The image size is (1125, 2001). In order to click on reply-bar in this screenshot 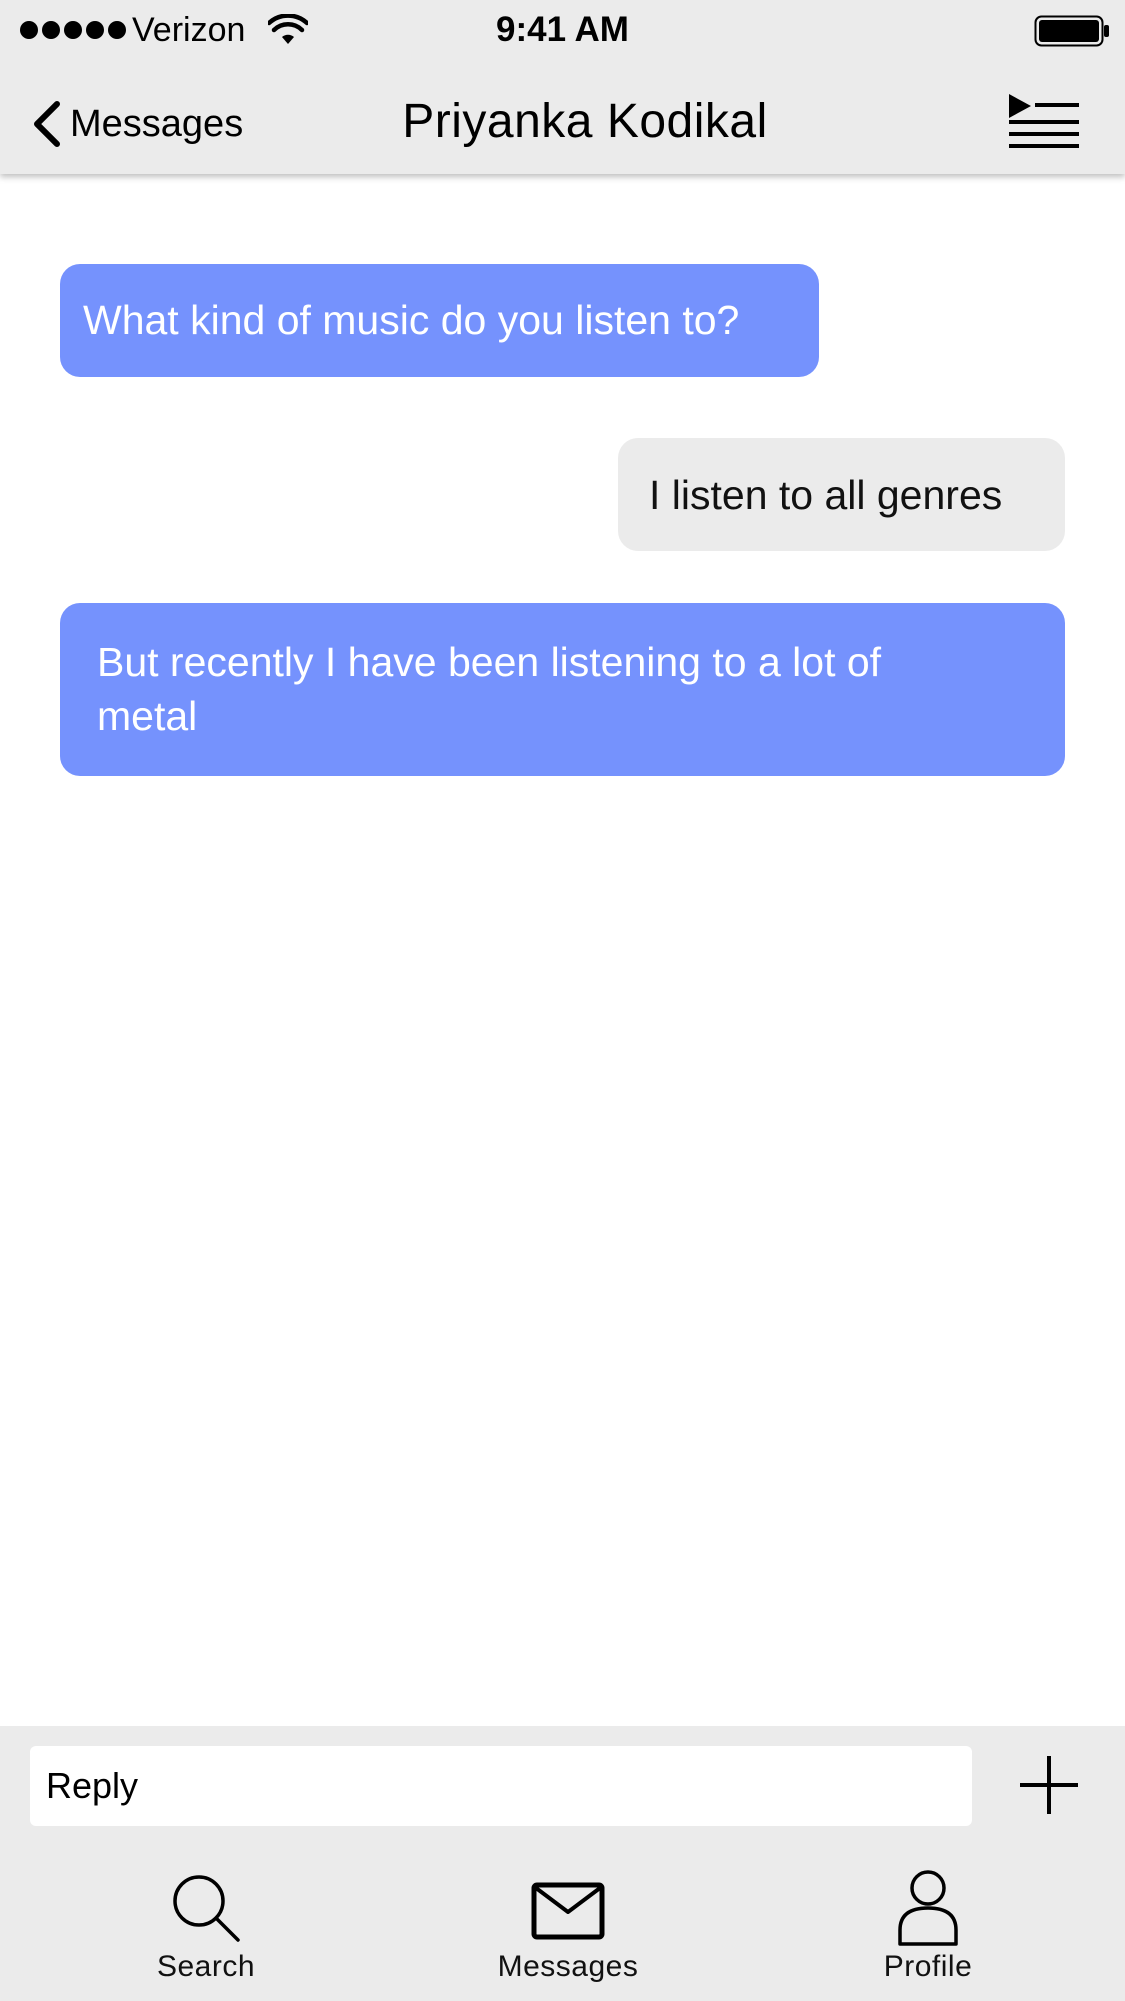, I will do `click(562, 1783)`.